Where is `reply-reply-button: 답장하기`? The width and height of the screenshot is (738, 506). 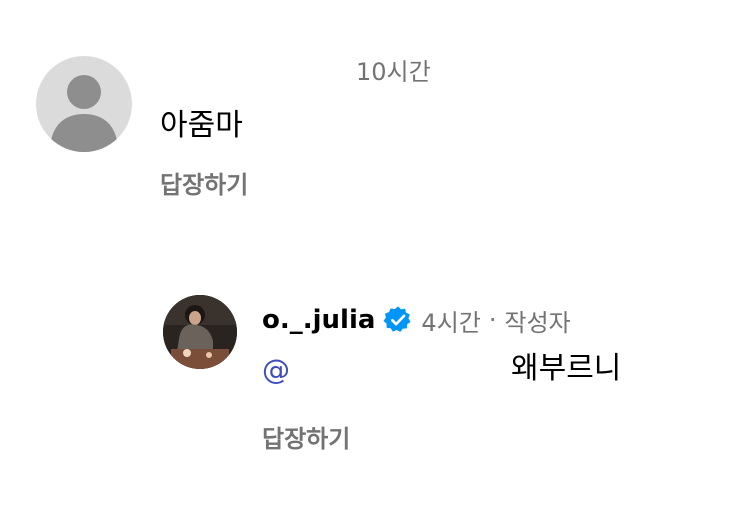 reply-reply-button: 답장하기 is located at coordinates (306, 439).